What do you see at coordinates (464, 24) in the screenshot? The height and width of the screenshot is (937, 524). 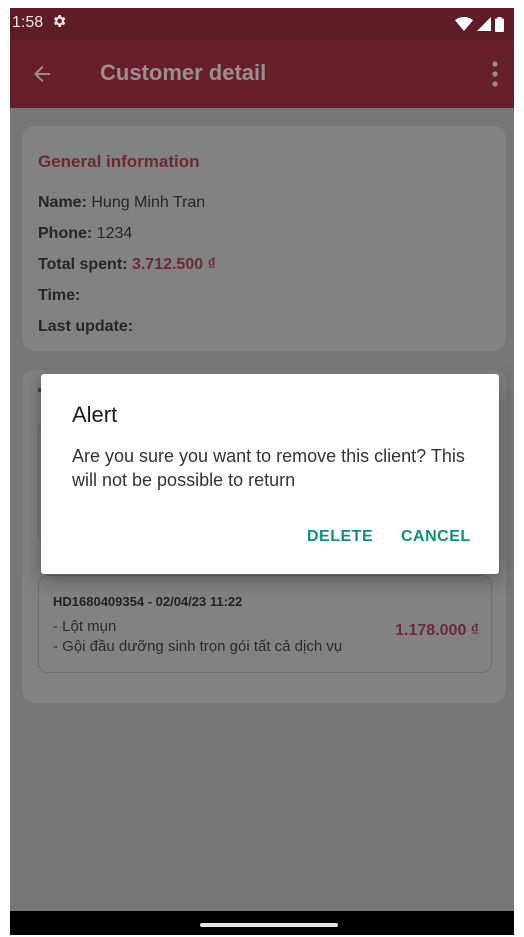 I see `wifi-icon` at bounding box center [464, 24].